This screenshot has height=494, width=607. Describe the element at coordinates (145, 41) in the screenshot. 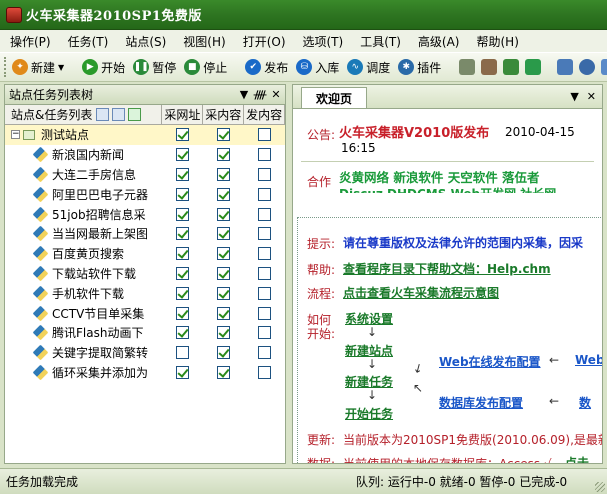

I see `menu-site: 站点(S)` at that location.